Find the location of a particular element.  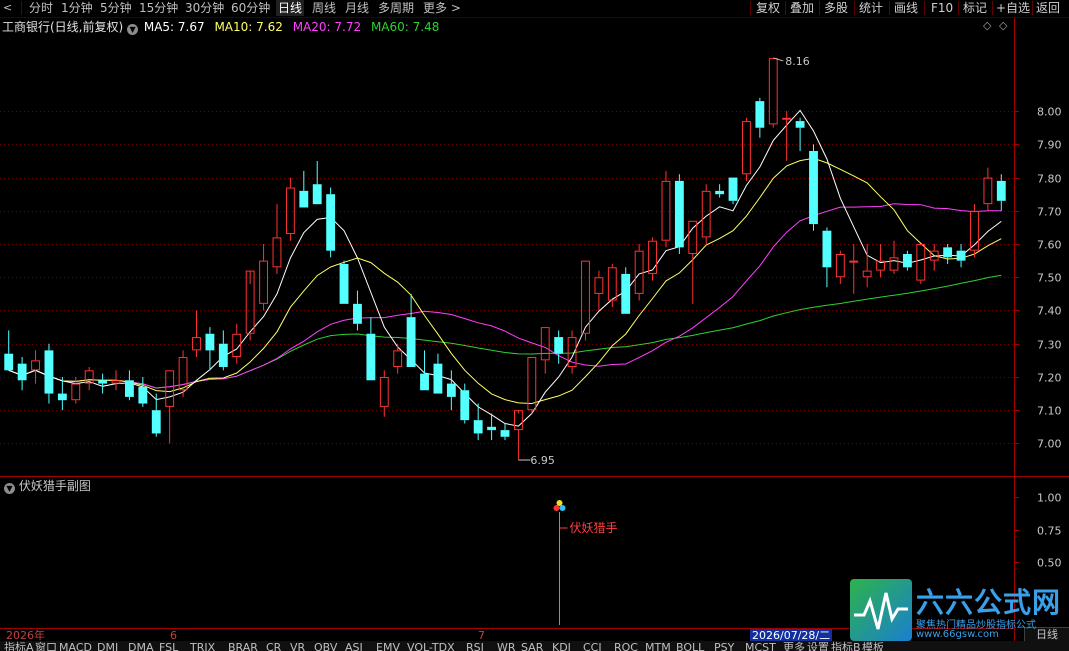

indicator-tab: KDJ is located at coordinates (561, 646).